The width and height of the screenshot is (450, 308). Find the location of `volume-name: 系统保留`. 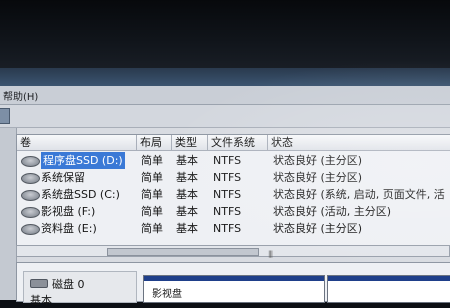

volume-name: 系统保留 is located at coordinates (63, 177).